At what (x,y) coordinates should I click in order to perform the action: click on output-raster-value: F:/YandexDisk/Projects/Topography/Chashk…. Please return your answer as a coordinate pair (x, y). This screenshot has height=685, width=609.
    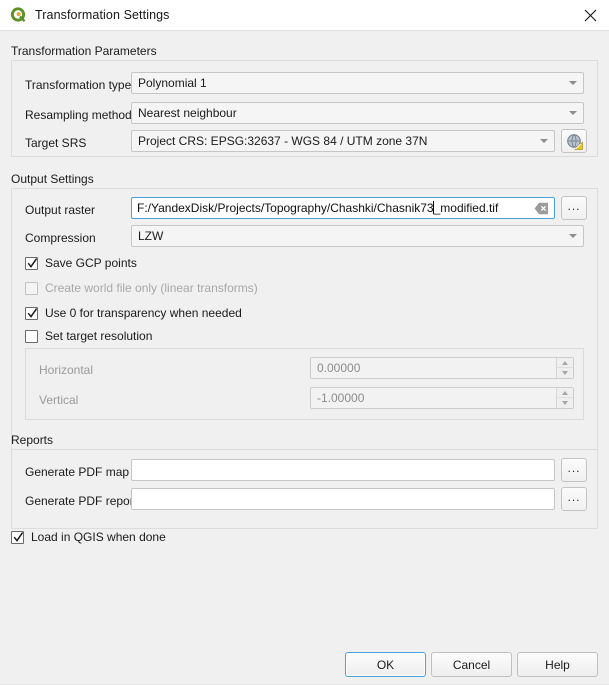
    Looking at the image, I should click on (331, 208).